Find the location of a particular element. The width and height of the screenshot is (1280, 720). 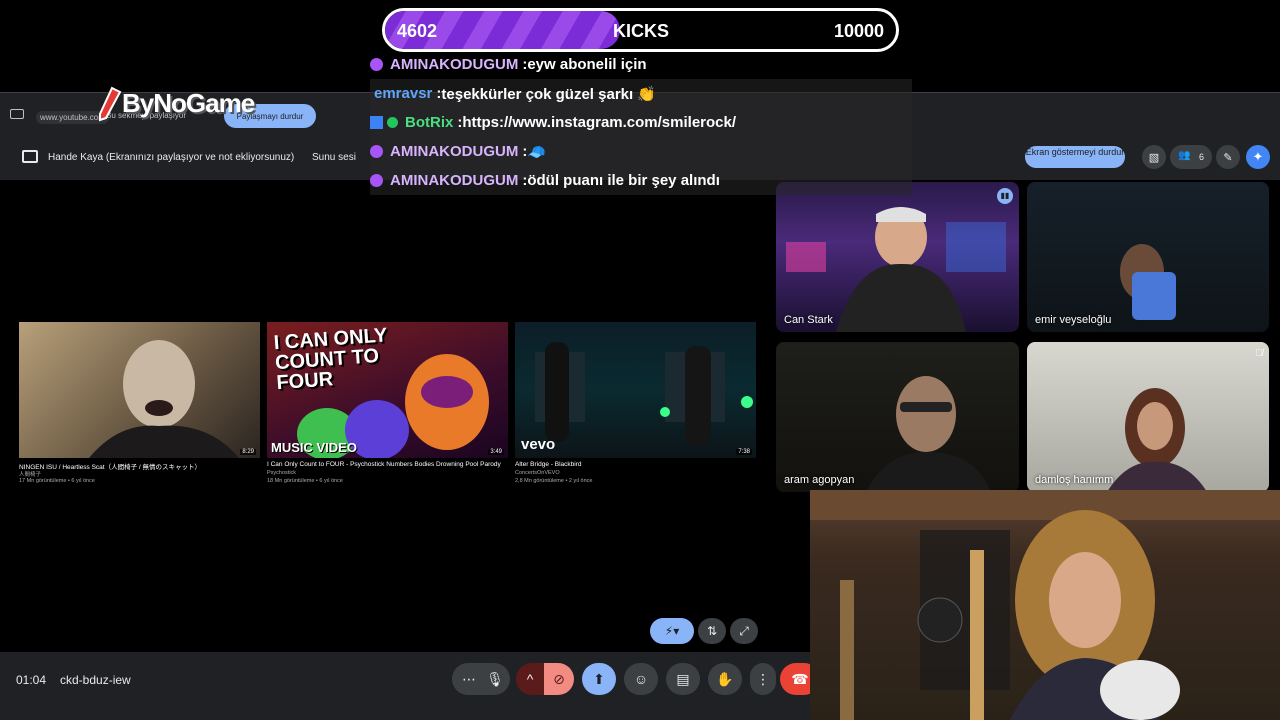

chat-message-1: AMINAKODUGUM : eyw abonelil için is located at coordinates (508, 64).